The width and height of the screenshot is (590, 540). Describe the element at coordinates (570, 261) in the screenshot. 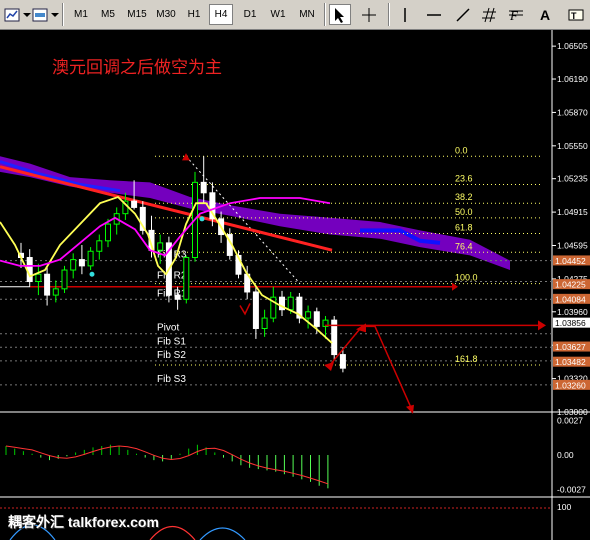

I see `price-level-label: 1.04452` at that location.